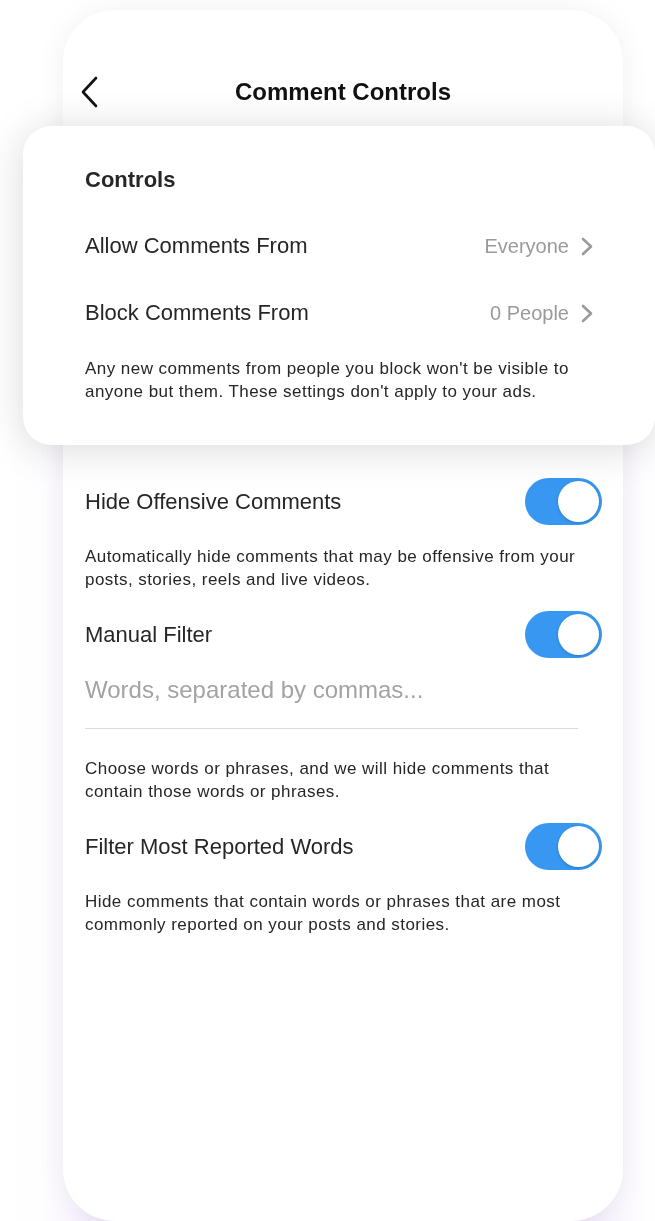  I want to click on setting-row: Allow Comments From Everyone, so click(339, 246).